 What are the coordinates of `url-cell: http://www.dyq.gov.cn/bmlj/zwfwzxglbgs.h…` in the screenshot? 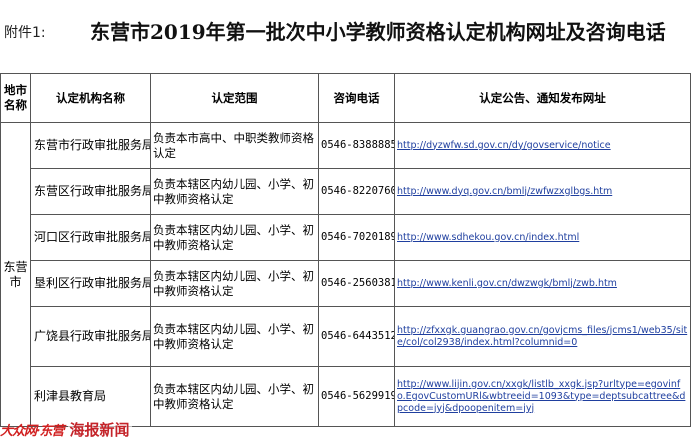 It's located at (542, 191).